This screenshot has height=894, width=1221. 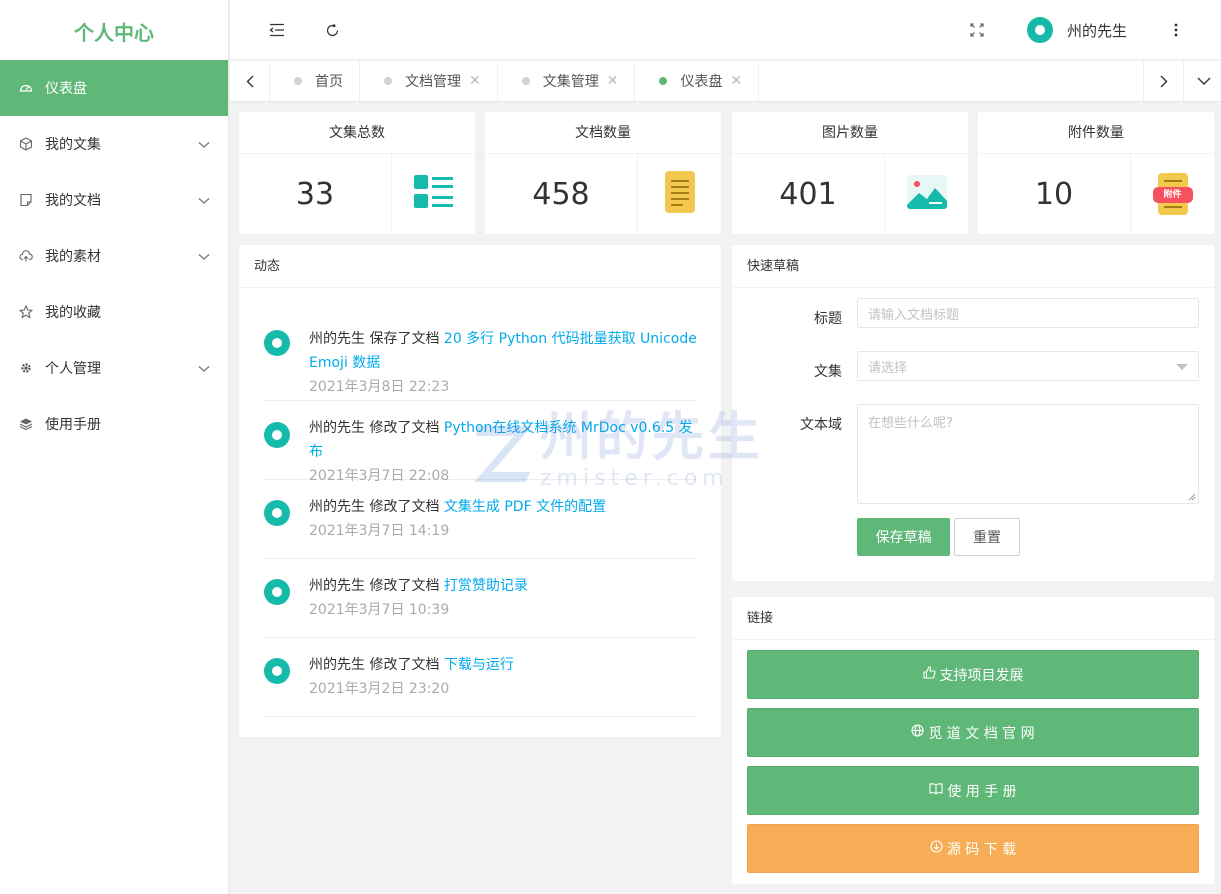 What do you see at coordinates (1028, 366) in the screenshot?
I see `collection-select: 请选择` at bounding box center [1028, 366].